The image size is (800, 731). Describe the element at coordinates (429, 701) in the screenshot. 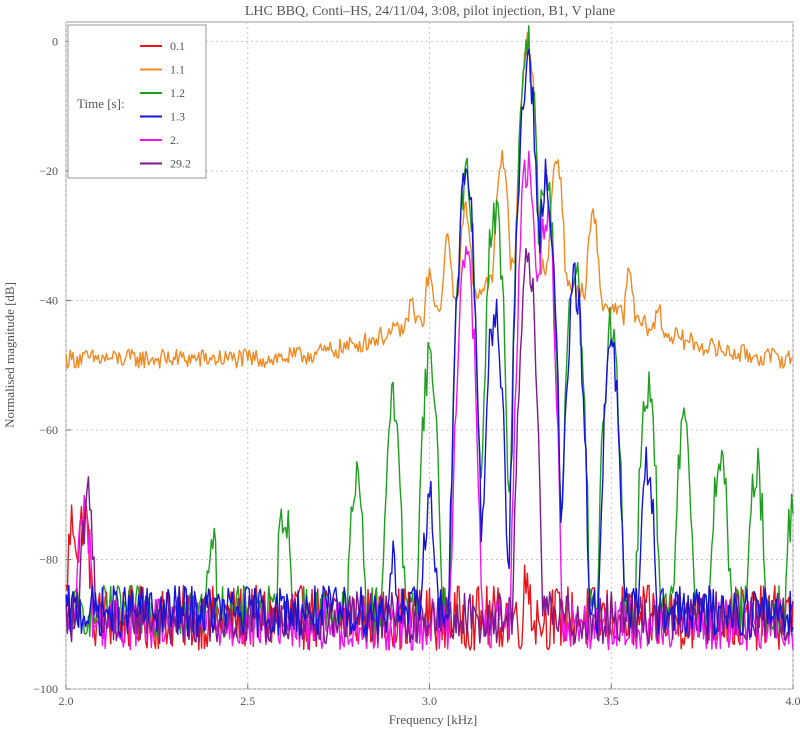

I see `x-tick-label: 3.0` at that location.